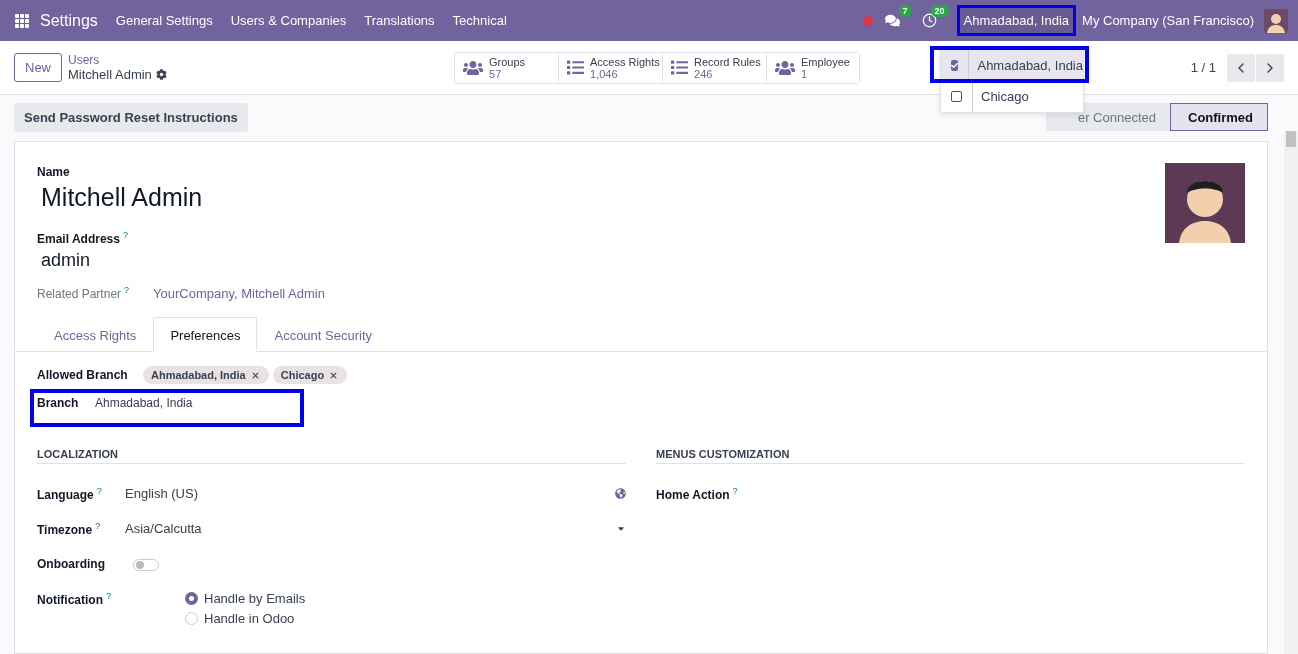 The width and height of the screenshot is (1298, 654). Describe the element at coordinates (79, 294) in the screenshot. I see `field-label: Related Partner` at that location.